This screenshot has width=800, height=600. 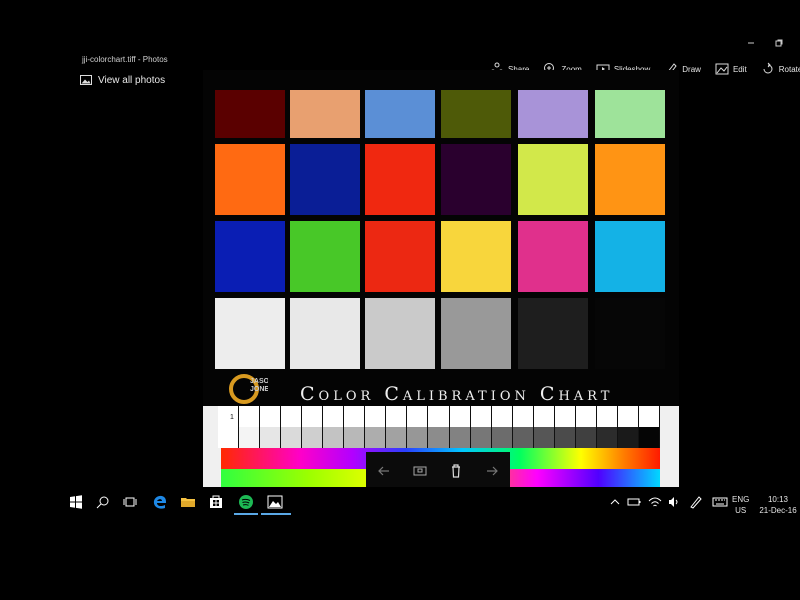 What do you see at coordinates (696, 502) in the screenshot?
I see `pen-workspace-icon` at bounding box center [696, 502].